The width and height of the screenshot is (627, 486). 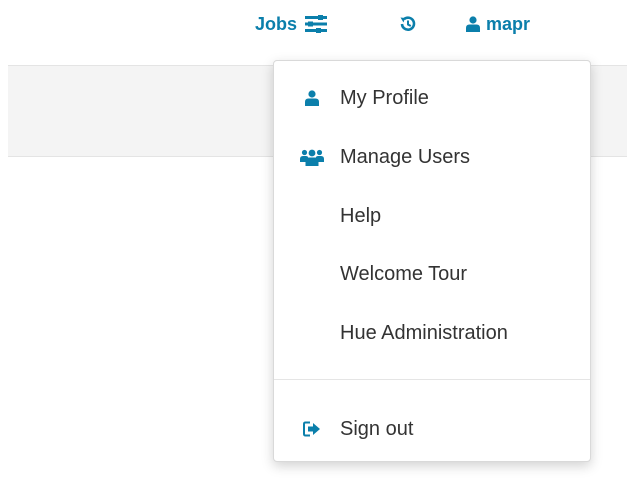 I want to click on menu-divider, so click(x=432, y=379).